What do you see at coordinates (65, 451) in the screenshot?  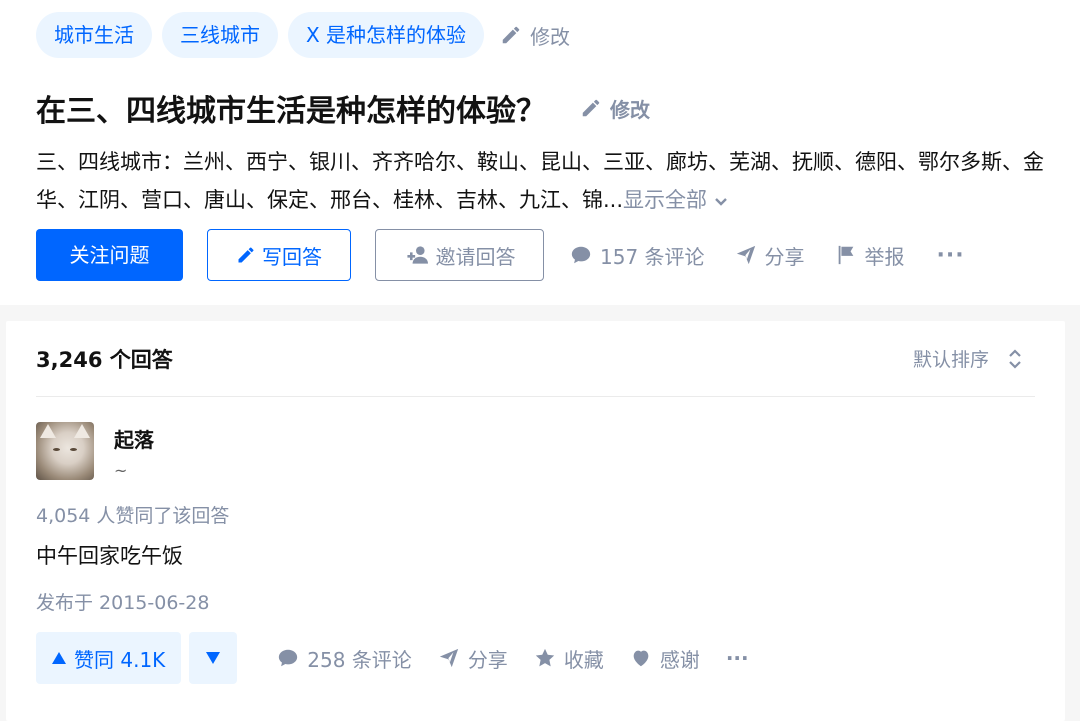 I see `avatar` at bounding box center [65, 451].